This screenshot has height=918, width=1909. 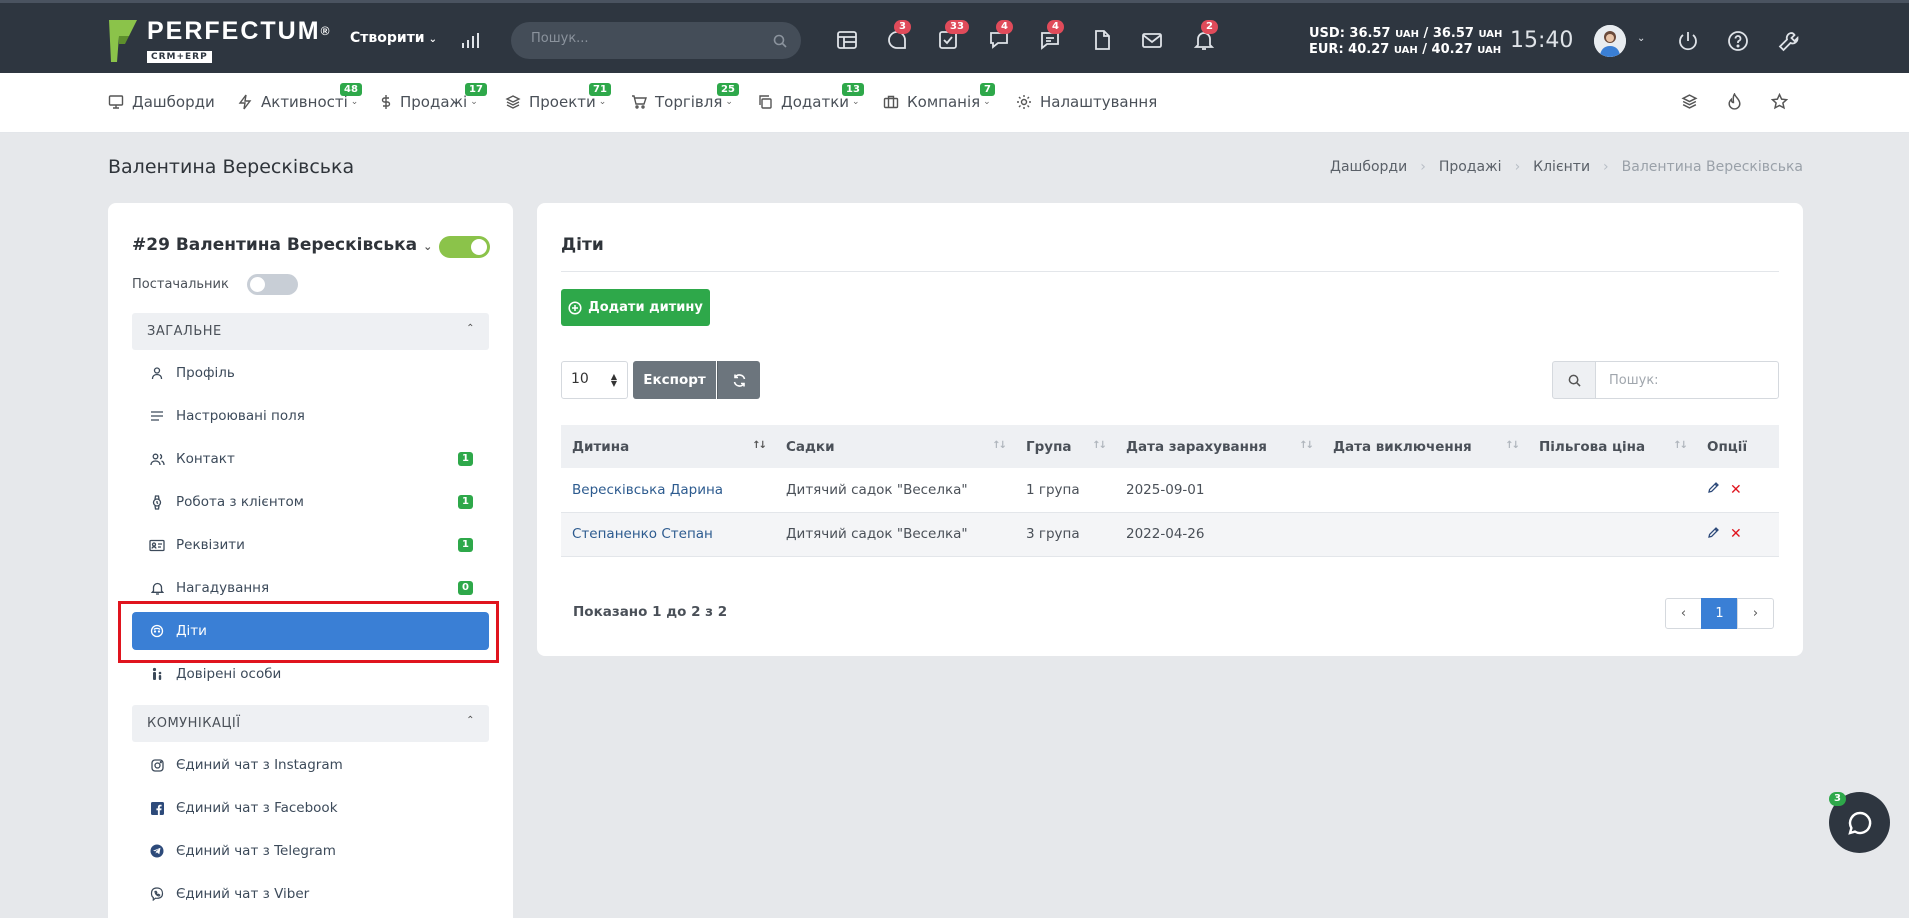 I want to click on layers-toggle-icon, so click(x=1689, y=103).